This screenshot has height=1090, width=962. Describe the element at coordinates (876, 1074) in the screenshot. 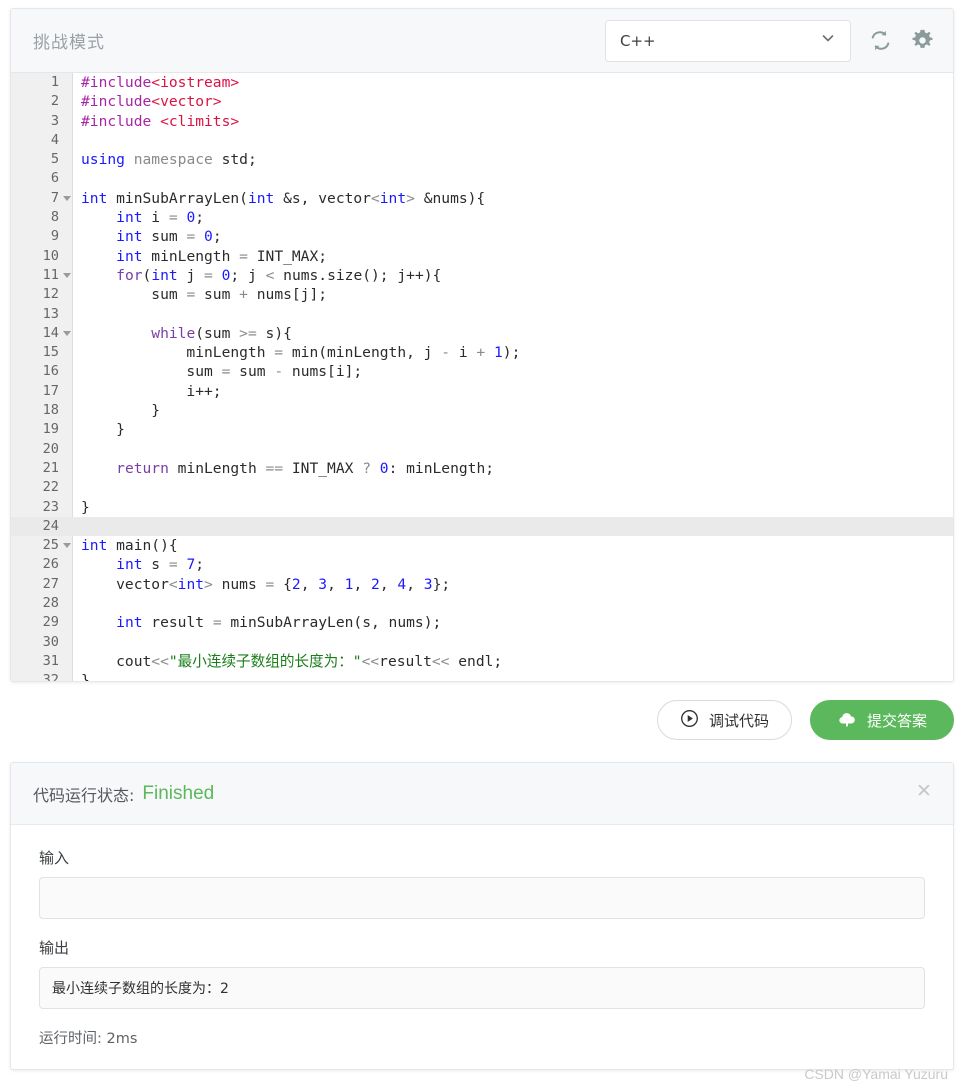

I see `watermark: CSDN @Yamai Yuzuru` at that location.